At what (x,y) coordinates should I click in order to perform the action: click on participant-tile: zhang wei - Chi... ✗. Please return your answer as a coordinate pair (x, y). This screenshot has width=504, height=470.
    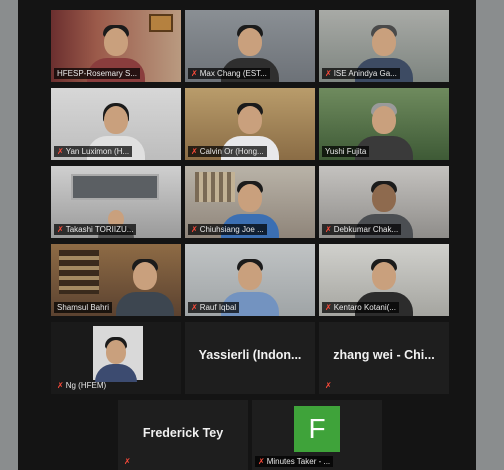
    Looking at the image, I should click on (384, 358).